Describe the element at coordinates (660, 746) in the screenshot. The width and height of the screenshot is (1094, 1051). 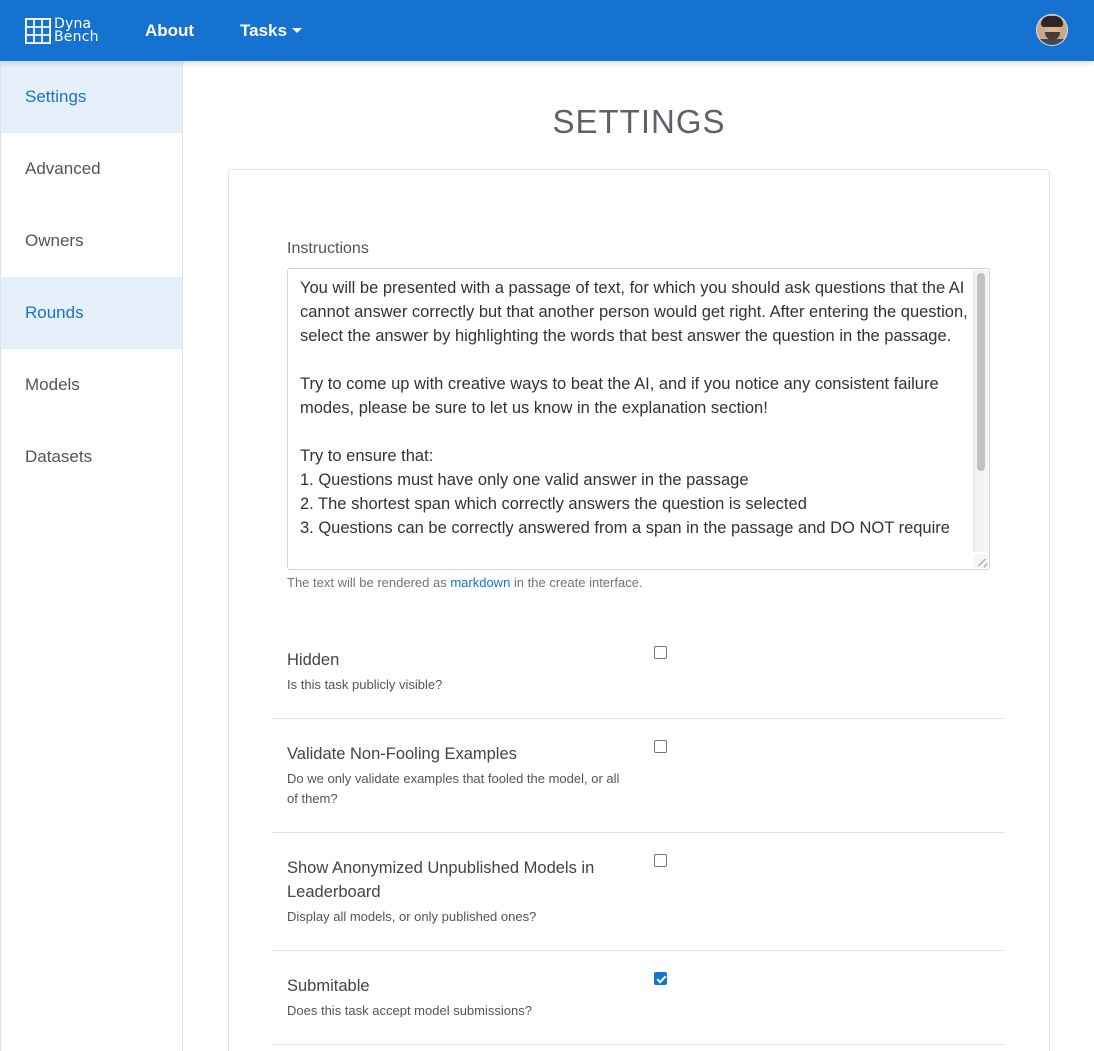
I see `validate-non-fooling-checkbox` at that location.